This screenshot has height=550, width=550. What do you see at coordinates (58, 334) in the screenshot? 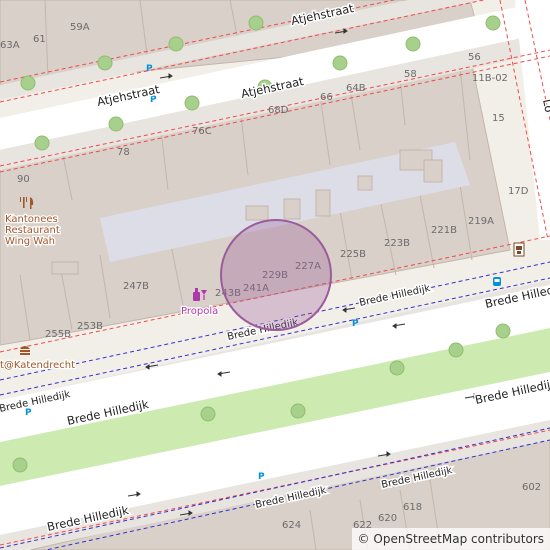
I see `house-number: 255B` at bounding box center [58, 334].